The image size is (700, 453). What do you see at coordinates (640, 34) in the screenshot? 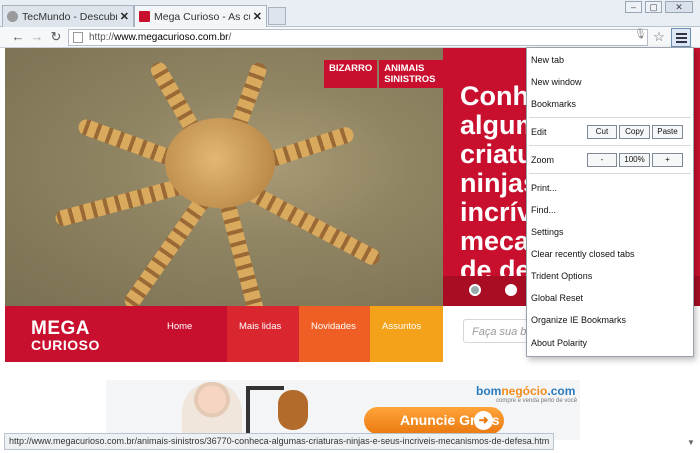
I see `microphone-icon: 🎙` at bounding box center [640, 34].